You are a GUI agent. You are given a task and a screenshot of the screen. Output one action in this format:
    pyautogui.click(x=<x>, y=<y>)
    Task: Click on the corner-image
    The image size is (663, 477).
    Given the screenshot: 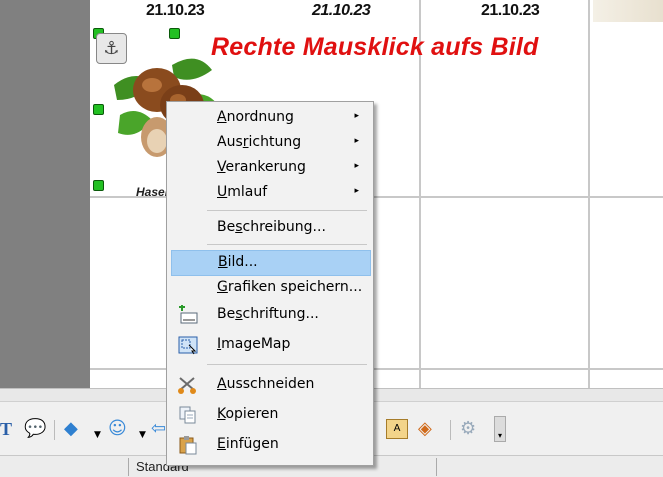 What is the action you would take?
    pyautogui.click(x=628, y=11)
    